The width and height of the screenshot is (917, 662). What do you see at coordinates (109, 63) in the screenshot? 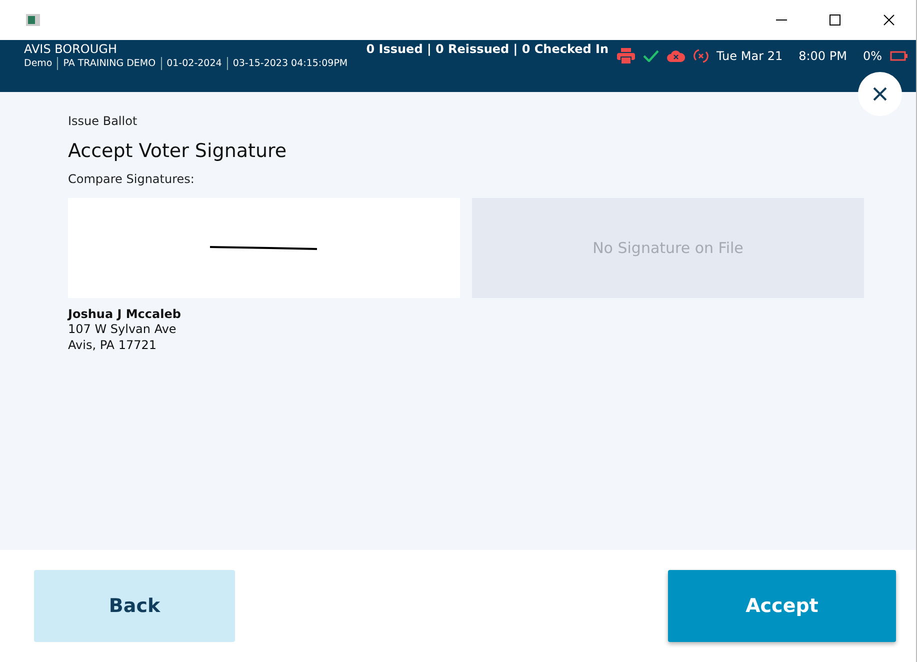
I see `header-info: PA TRAINING DEMO` at bounding box center [109, 63].